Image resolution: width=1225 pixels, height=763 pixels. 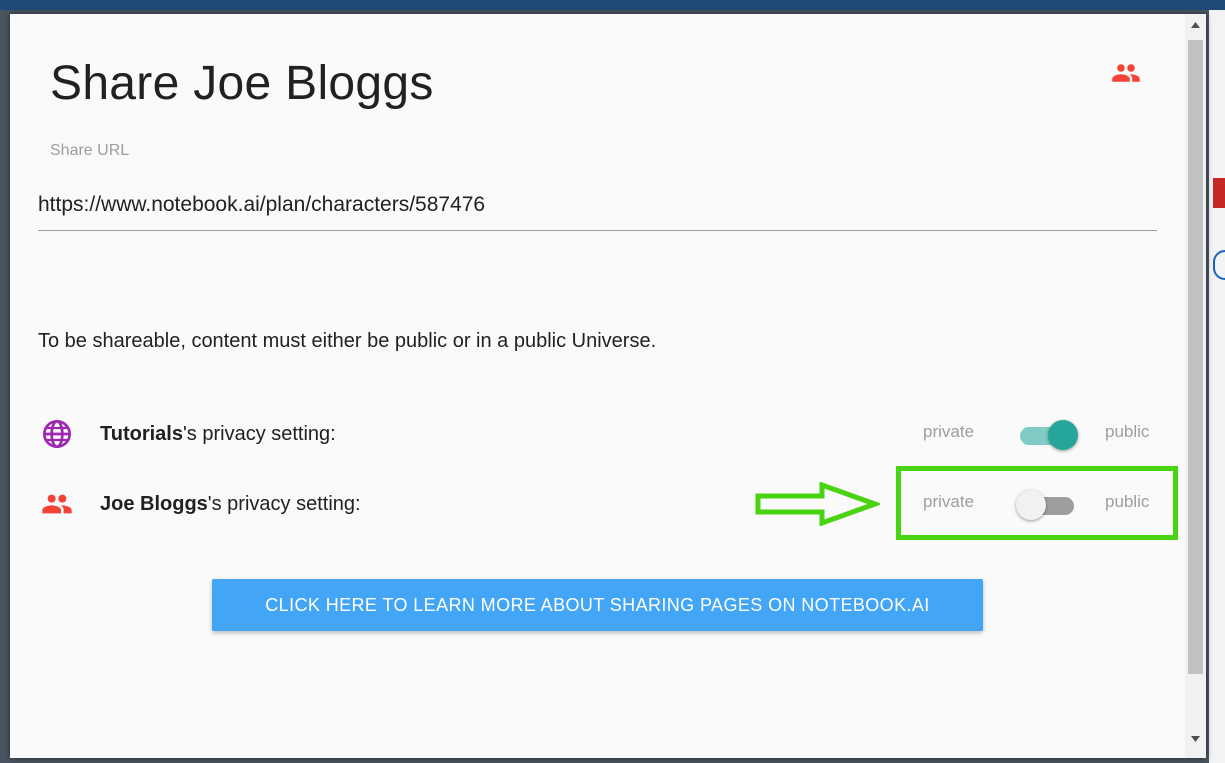 I want to click on private-label: private, so click(x=949, y=431).